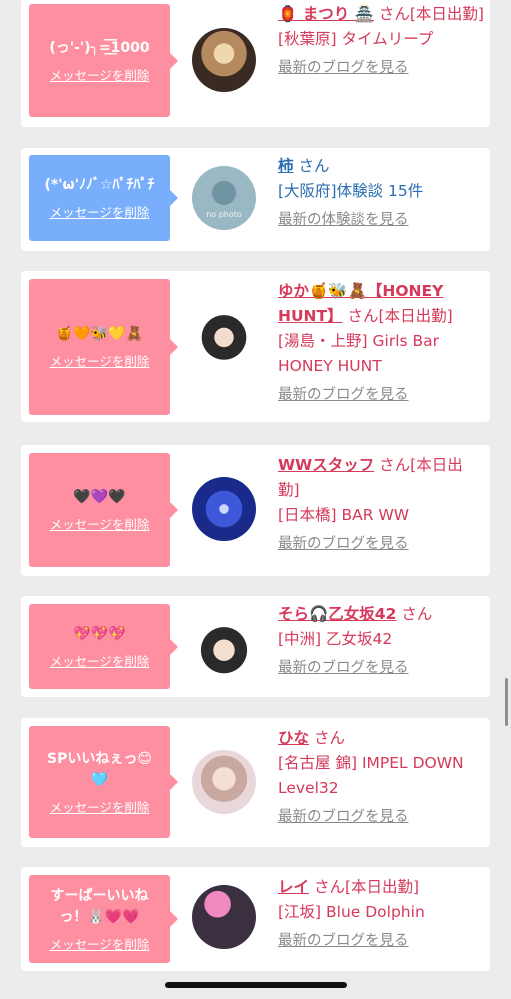 The height and width of the screenshot is (999, 511). I want to click on user-info: そら🎧乙女坂42 さん [中洲] 乙女坂42 最新のブログを見る, so click(381, 641).